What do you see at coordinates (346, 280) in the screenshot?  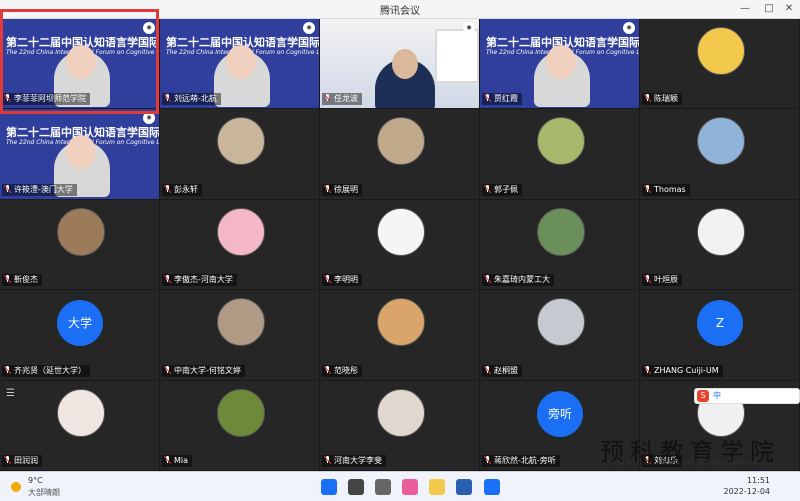 I see `participant-name: 李明明` at bounding box center [346, 280].